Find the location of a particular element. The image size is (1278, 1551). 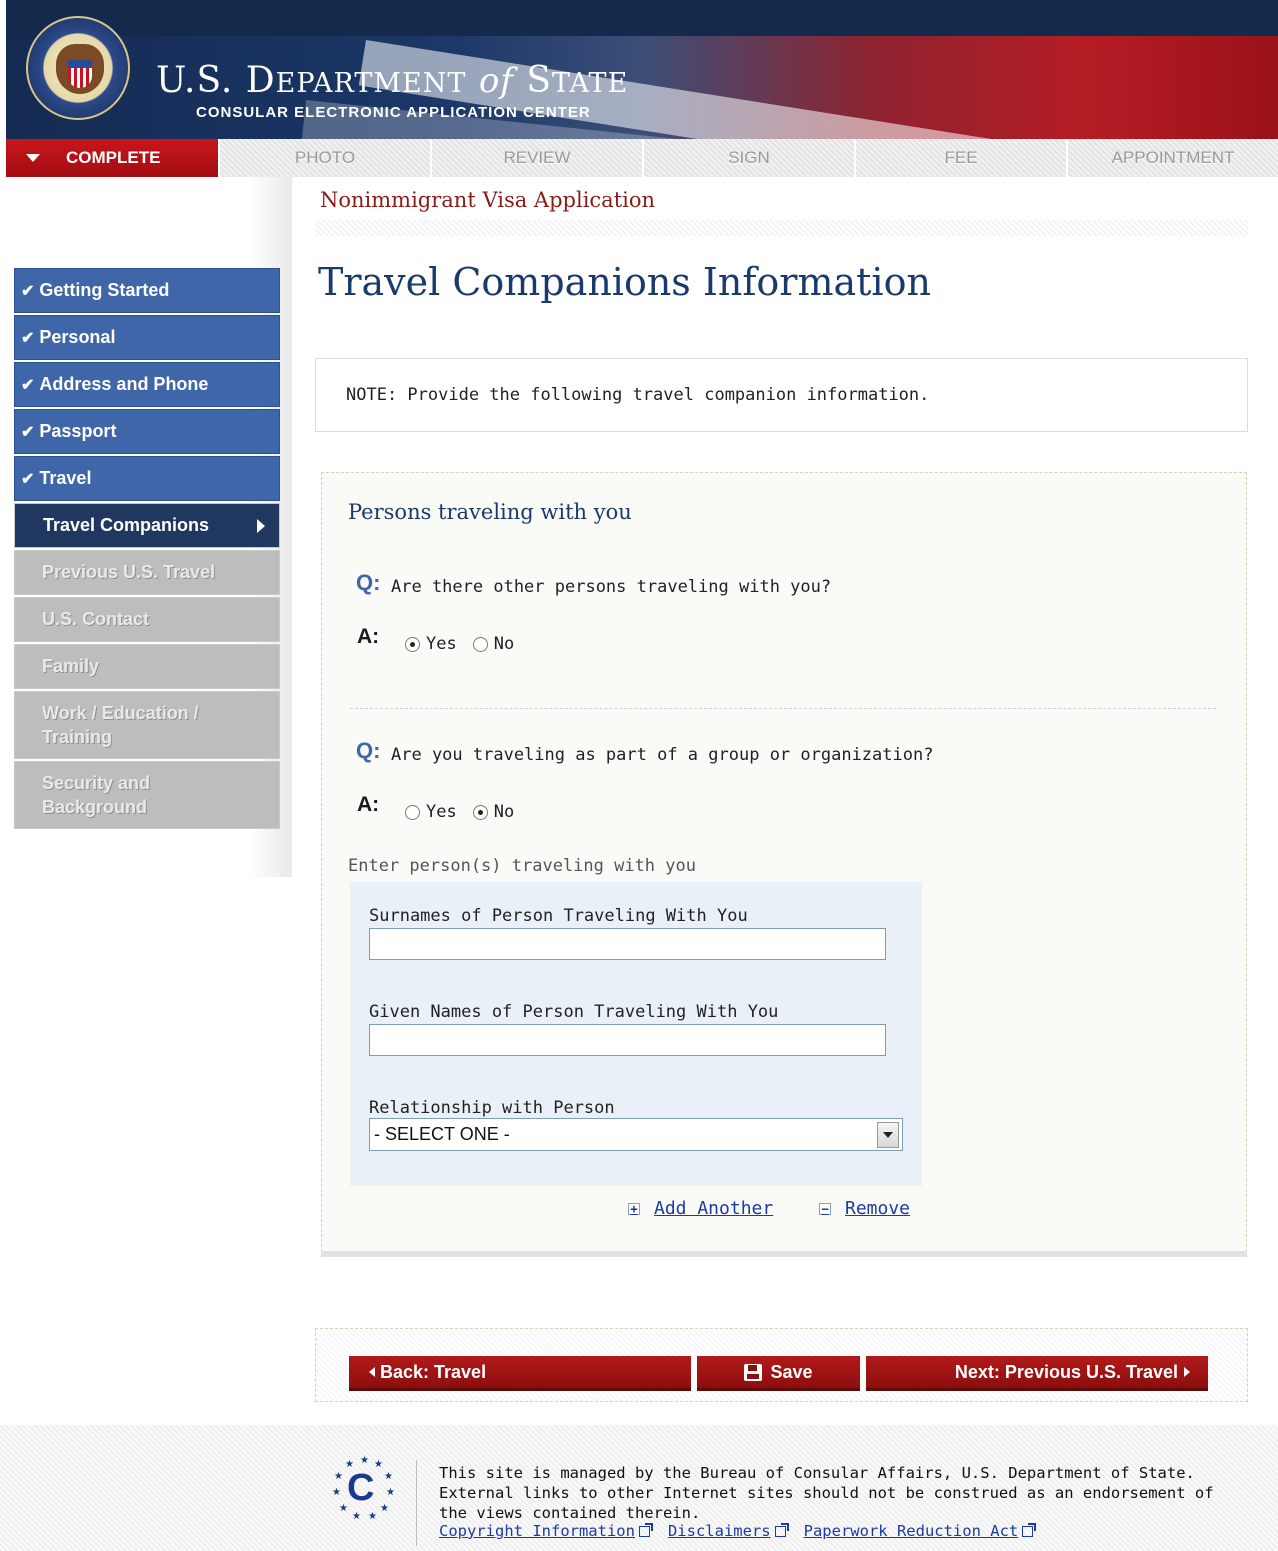

given-names-label: Given Names of Person Traveling With You is located at coordinates (574, 1012).